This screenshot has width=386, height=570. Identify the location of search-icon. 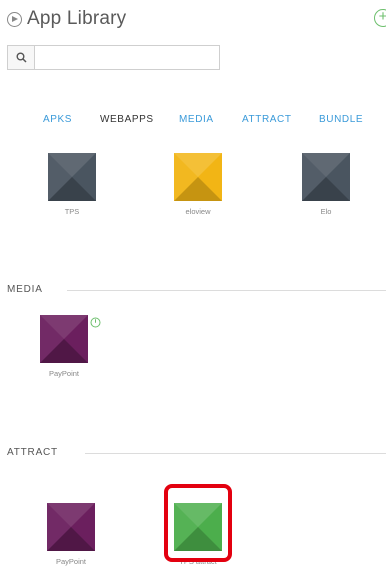
(21, 57).